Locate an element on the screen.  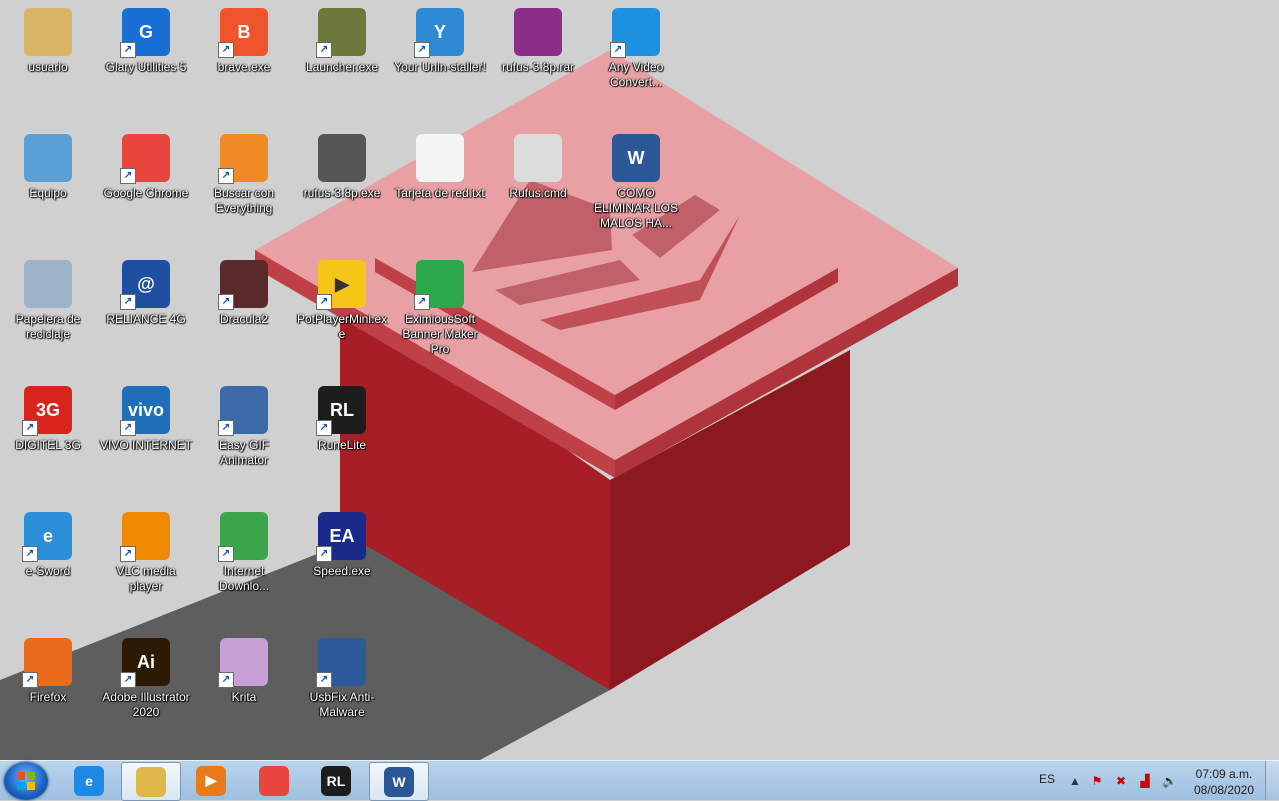
recycle-bin-icon is located at coordinates (48, 284).